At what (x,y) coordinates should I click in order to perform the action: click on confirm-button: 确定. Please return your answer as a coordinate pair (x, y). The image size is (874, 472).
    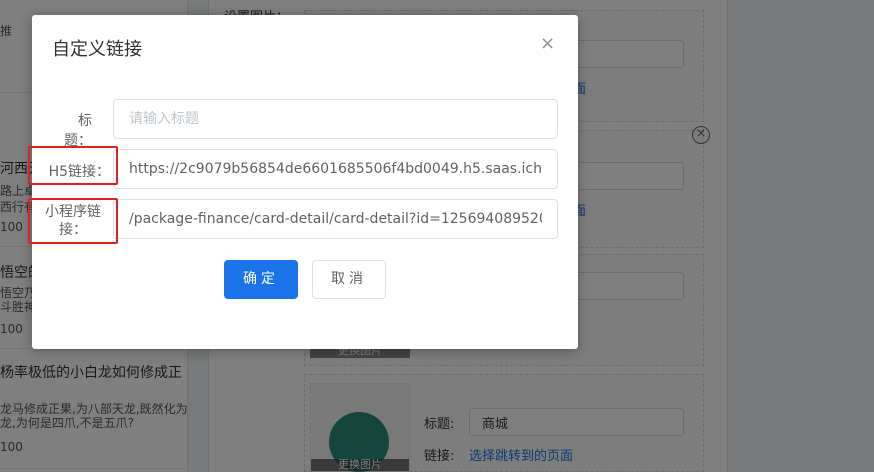
    Looking at the image, I should click on (261, 279).